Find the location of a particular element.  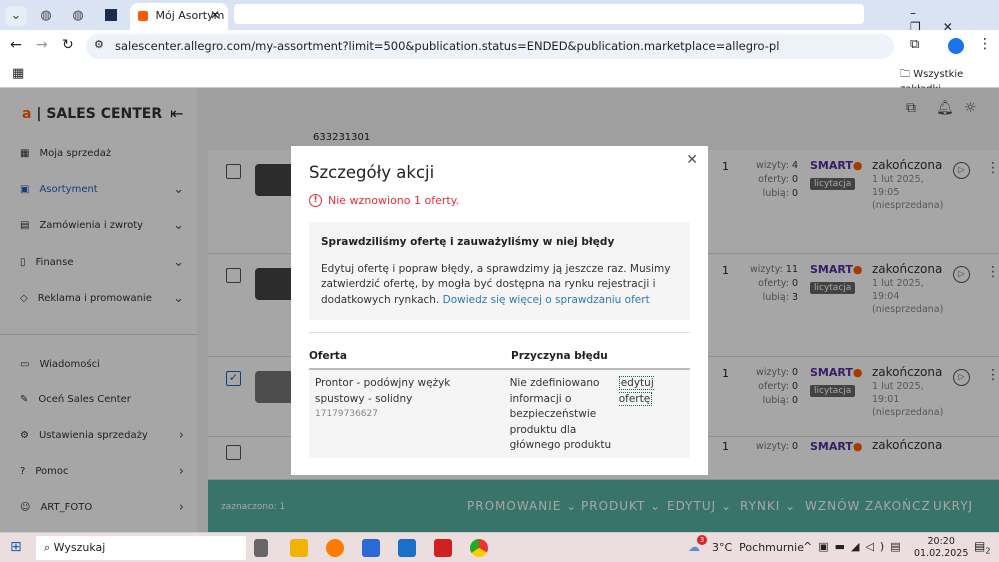

offer-id: 17179736627 is located at coordinates (346, 414).